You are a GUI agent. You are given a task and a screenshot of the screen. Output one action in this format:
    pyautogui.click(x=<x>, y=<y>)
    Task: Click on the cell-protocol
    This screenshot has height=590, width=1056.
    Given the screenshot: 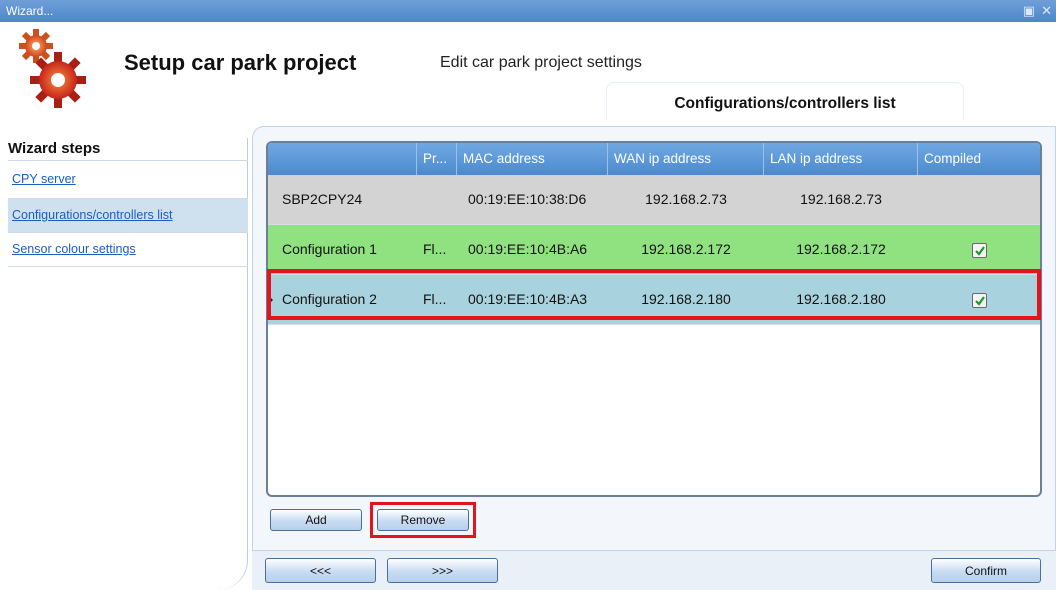 What is the action you would take?
    pyautogui.click(x=440, y=200)
    